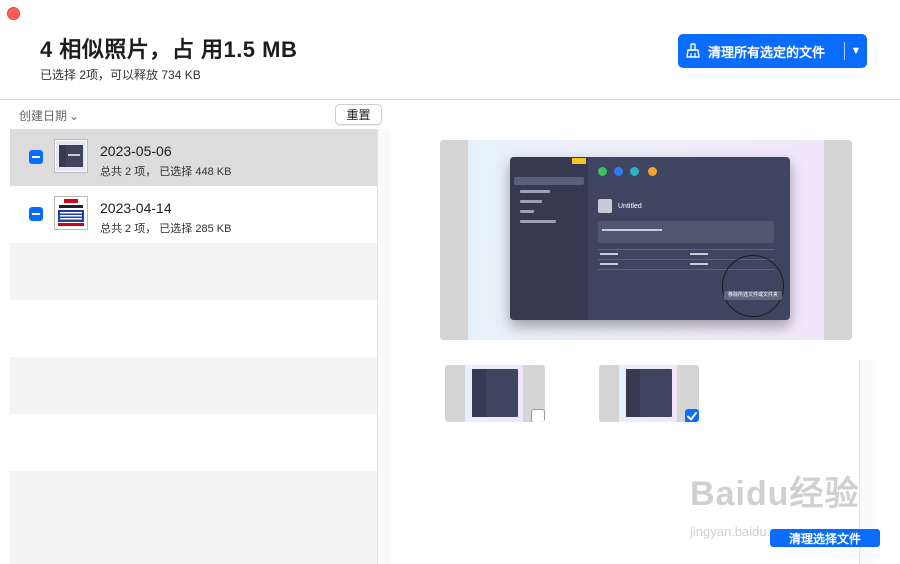 This screenshot has width=900, height=564. I want to click on sort-dropdown: 创建日期 ⌄, so click(49, 115).